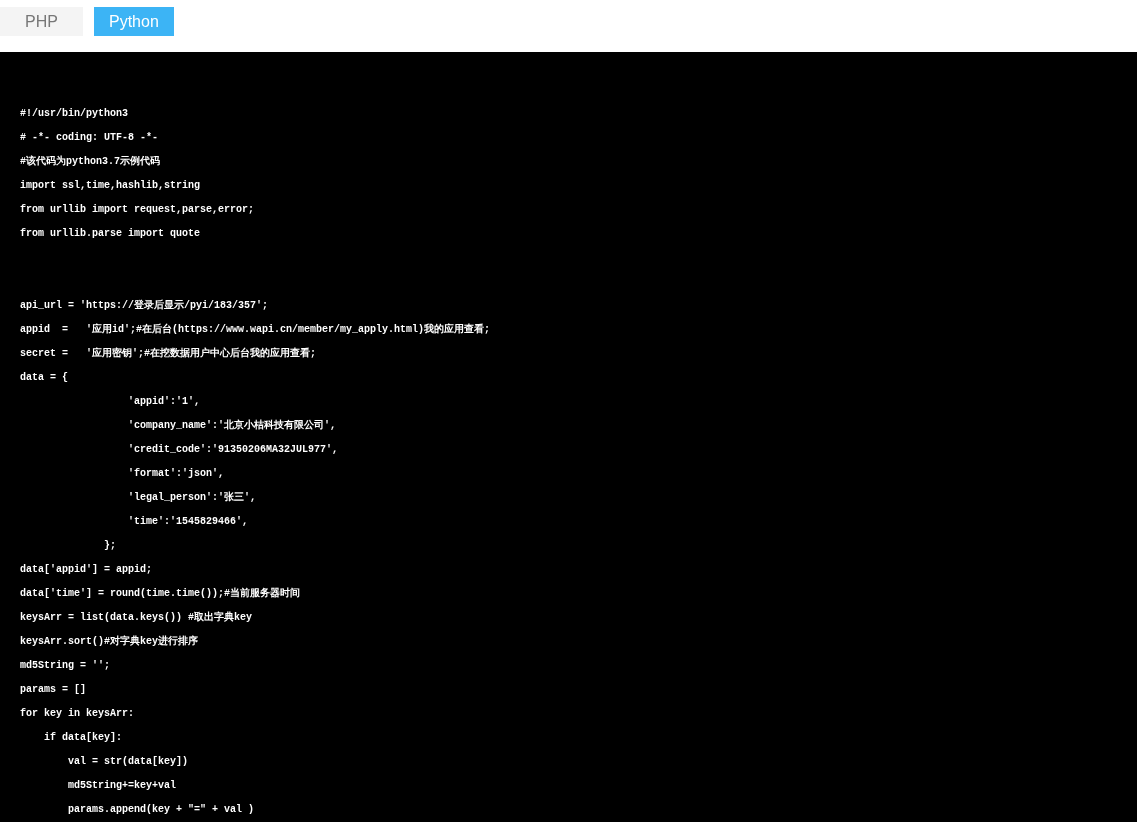  What do you see at coordinates (65, 665) in the screenshot?
I see `code-line: md5String = '';` at bounding box center [65, 665].